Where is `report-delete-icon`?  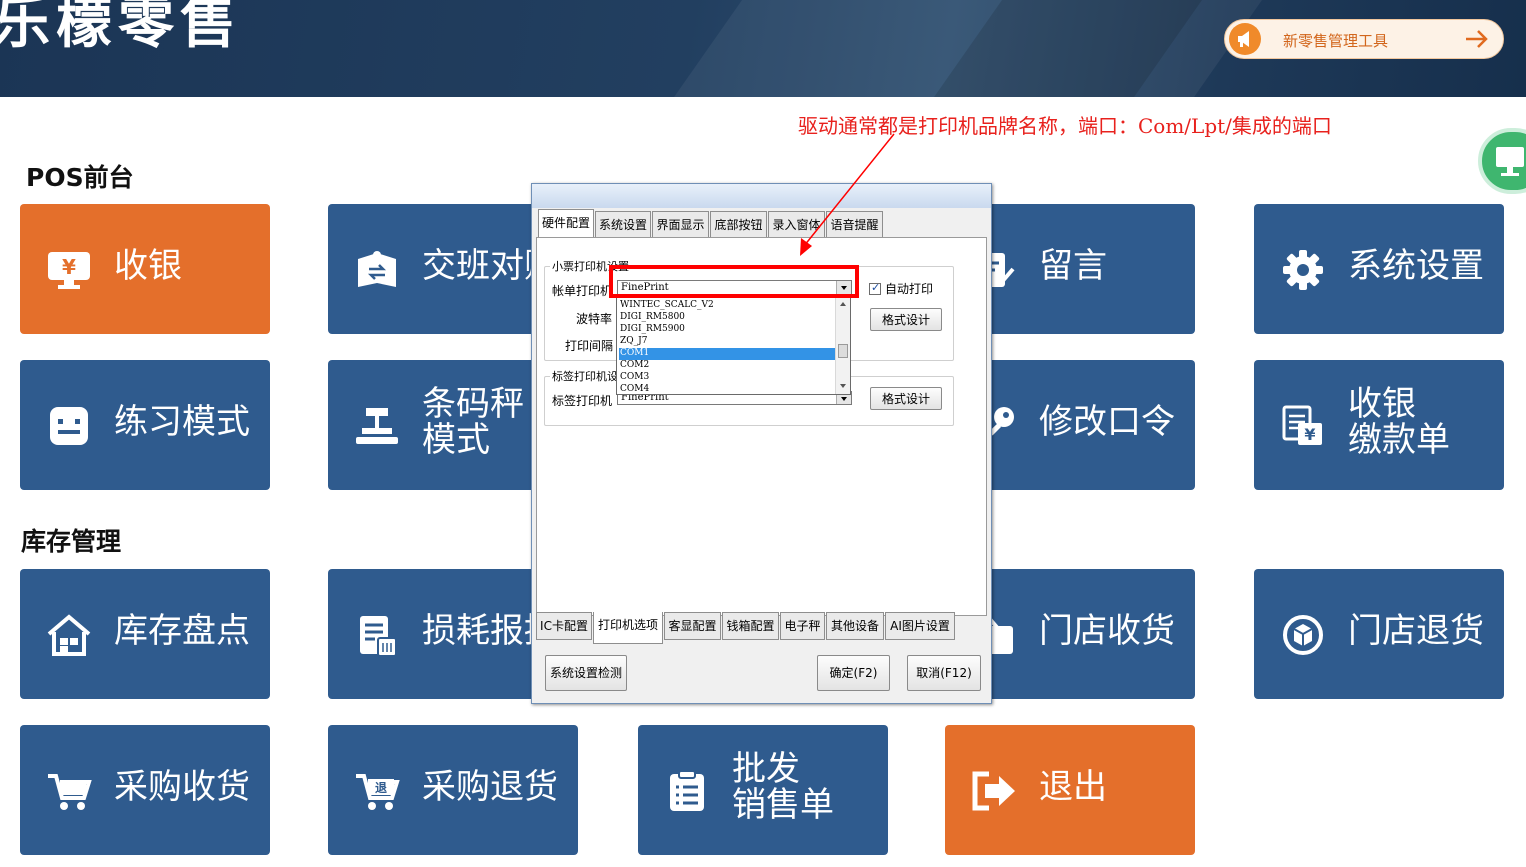
report-delete-icon is located at coordinates (377, 635).